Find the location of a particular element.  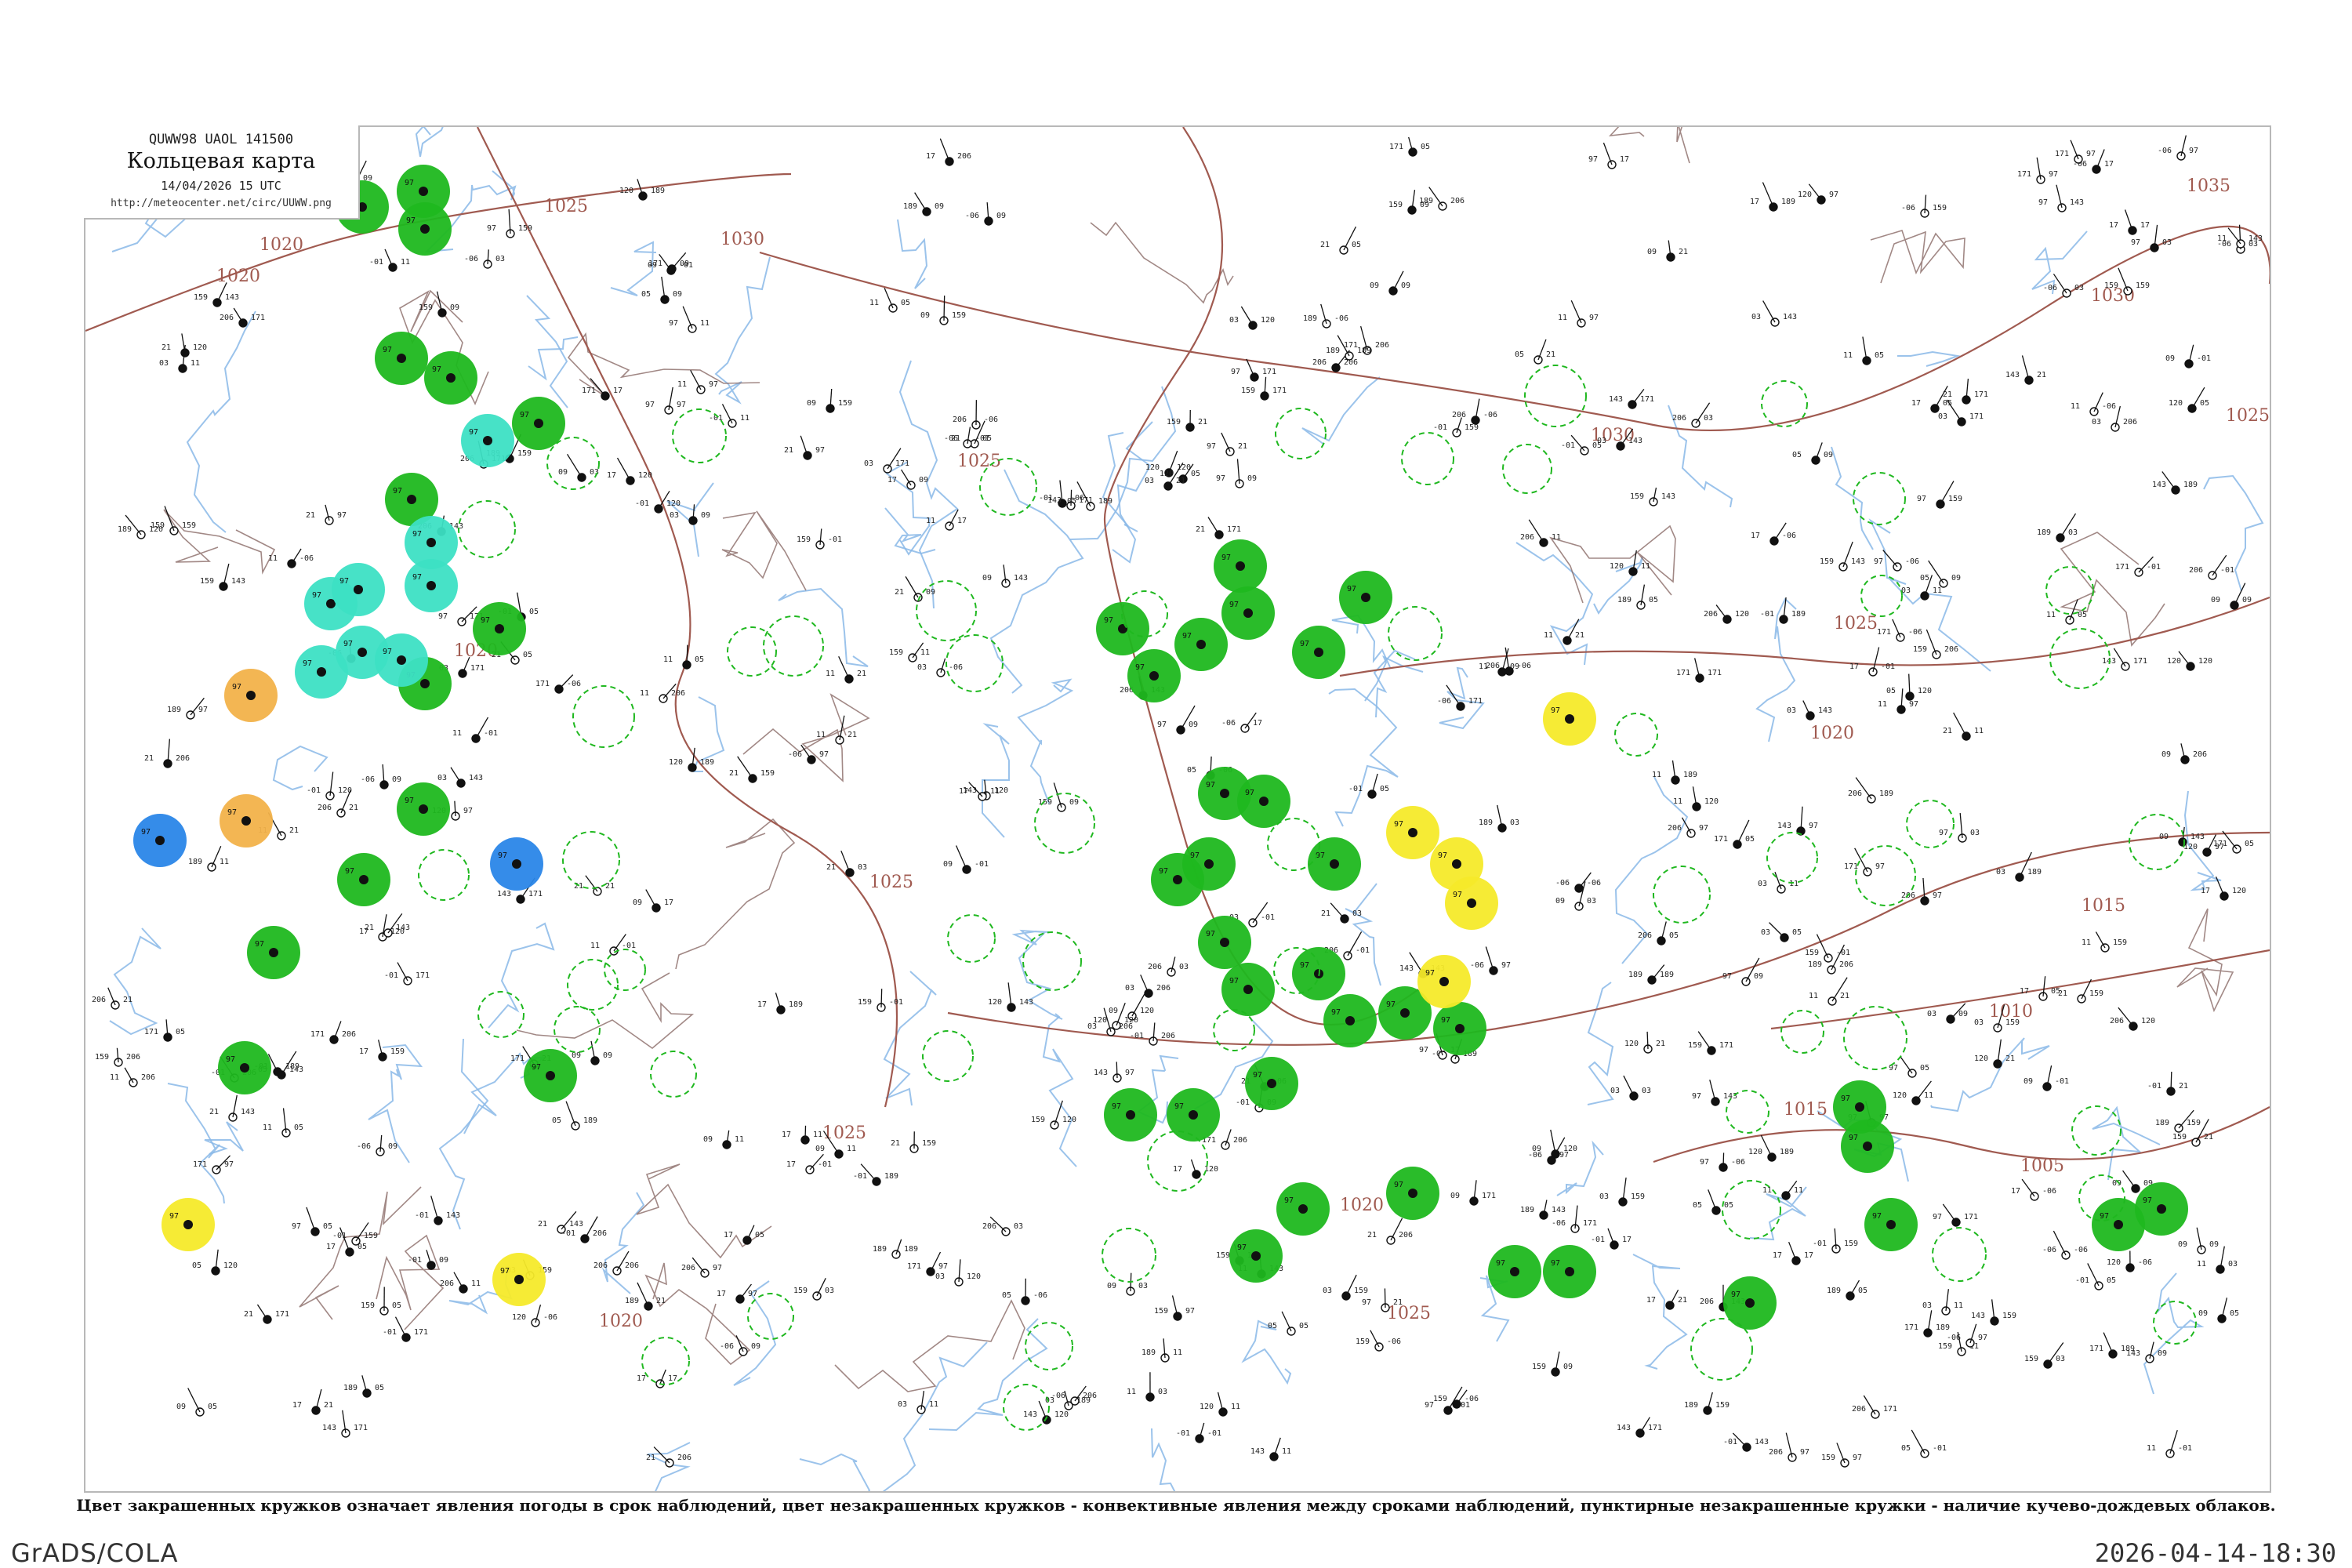

station-pressure: 206 is located at coordinates (632, 1265).